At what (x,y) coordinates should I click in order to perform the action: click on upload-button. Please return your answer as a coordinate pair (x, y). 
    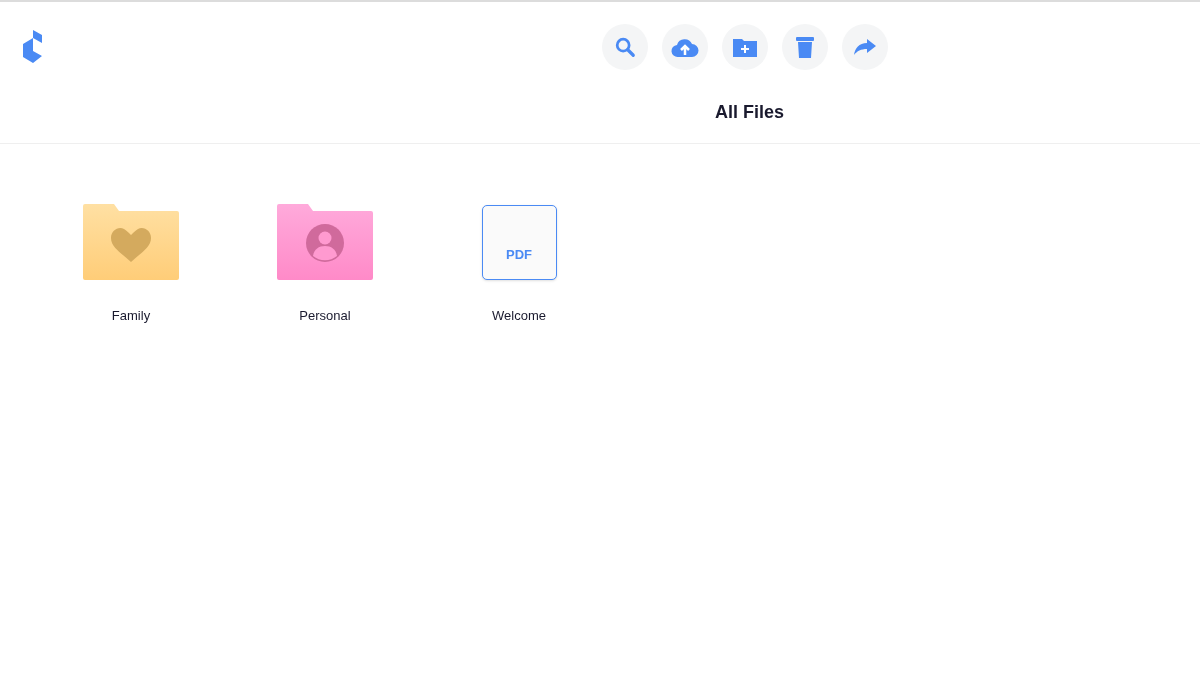
    Looking at the image, I should click on (685, 47).